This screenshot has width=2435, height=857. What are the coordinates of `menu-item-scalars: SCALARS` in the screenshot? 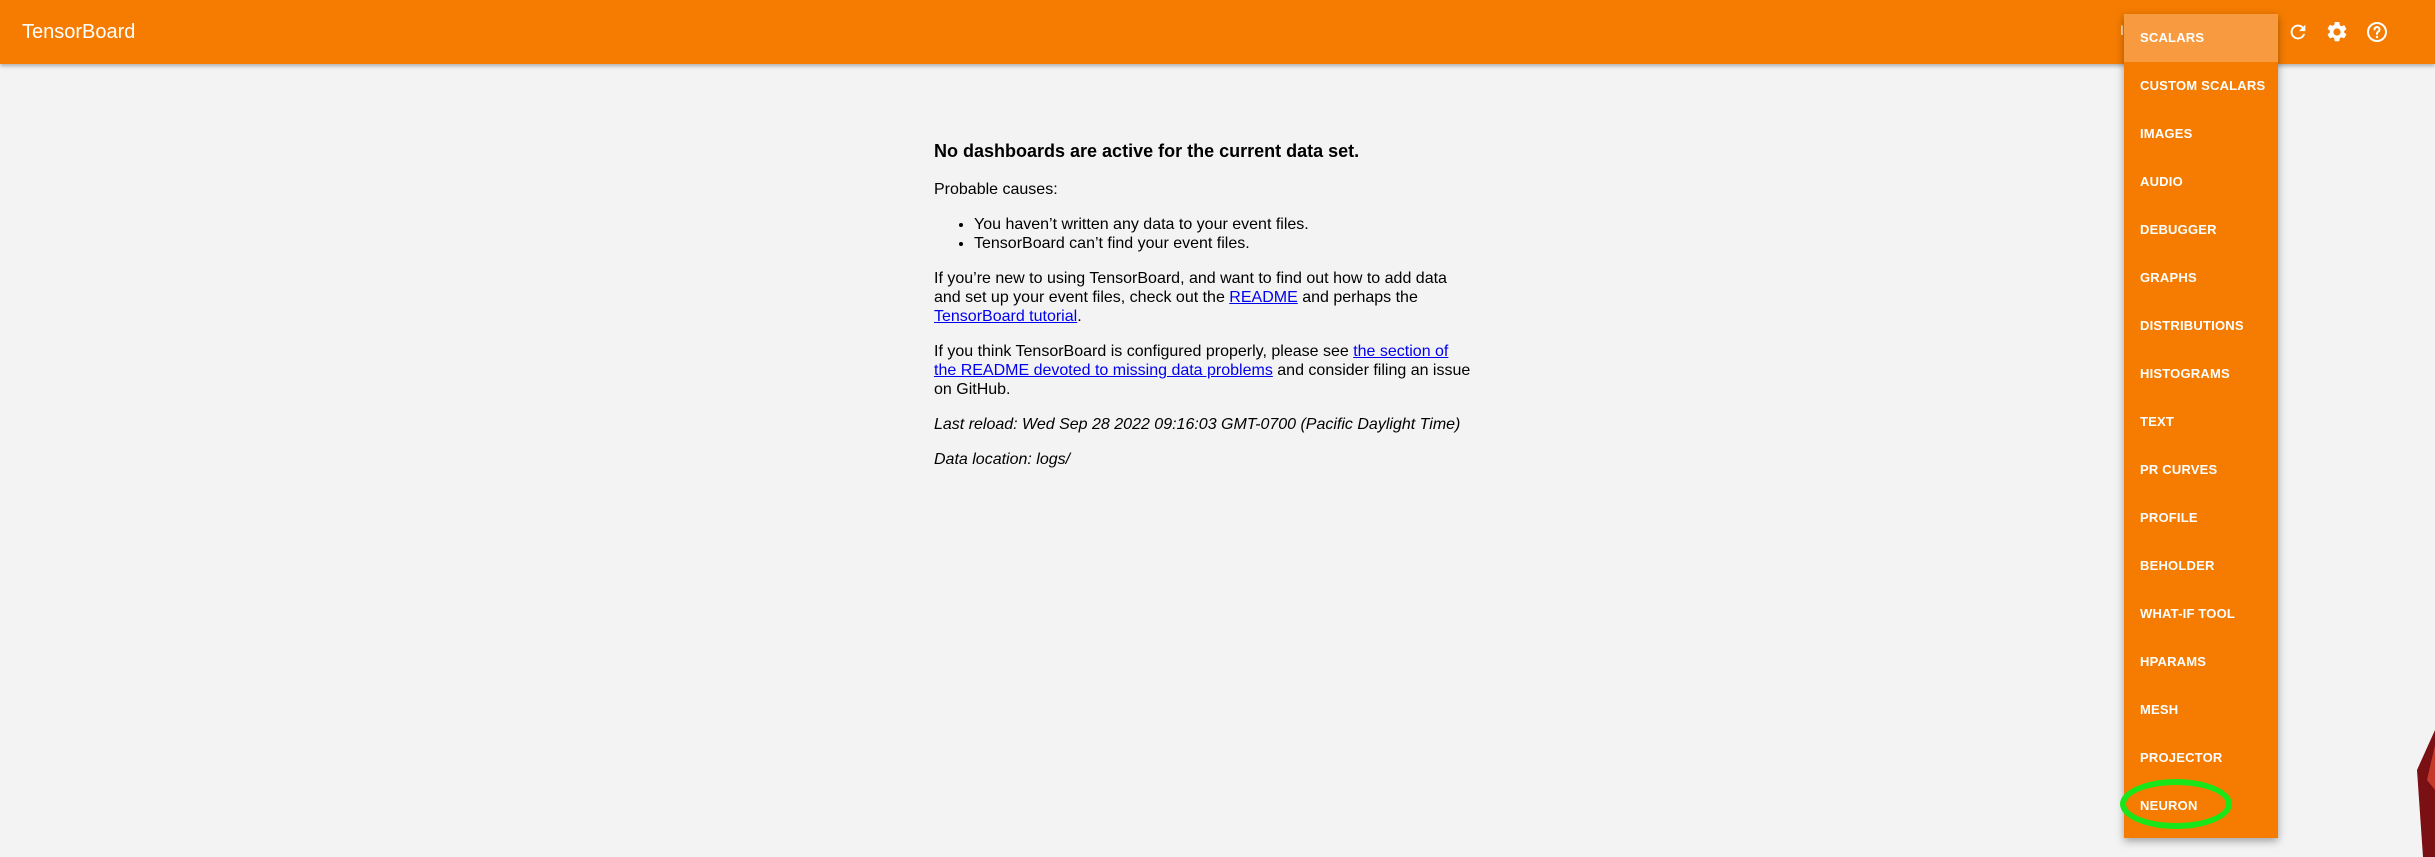 It's located at (2201, 38).